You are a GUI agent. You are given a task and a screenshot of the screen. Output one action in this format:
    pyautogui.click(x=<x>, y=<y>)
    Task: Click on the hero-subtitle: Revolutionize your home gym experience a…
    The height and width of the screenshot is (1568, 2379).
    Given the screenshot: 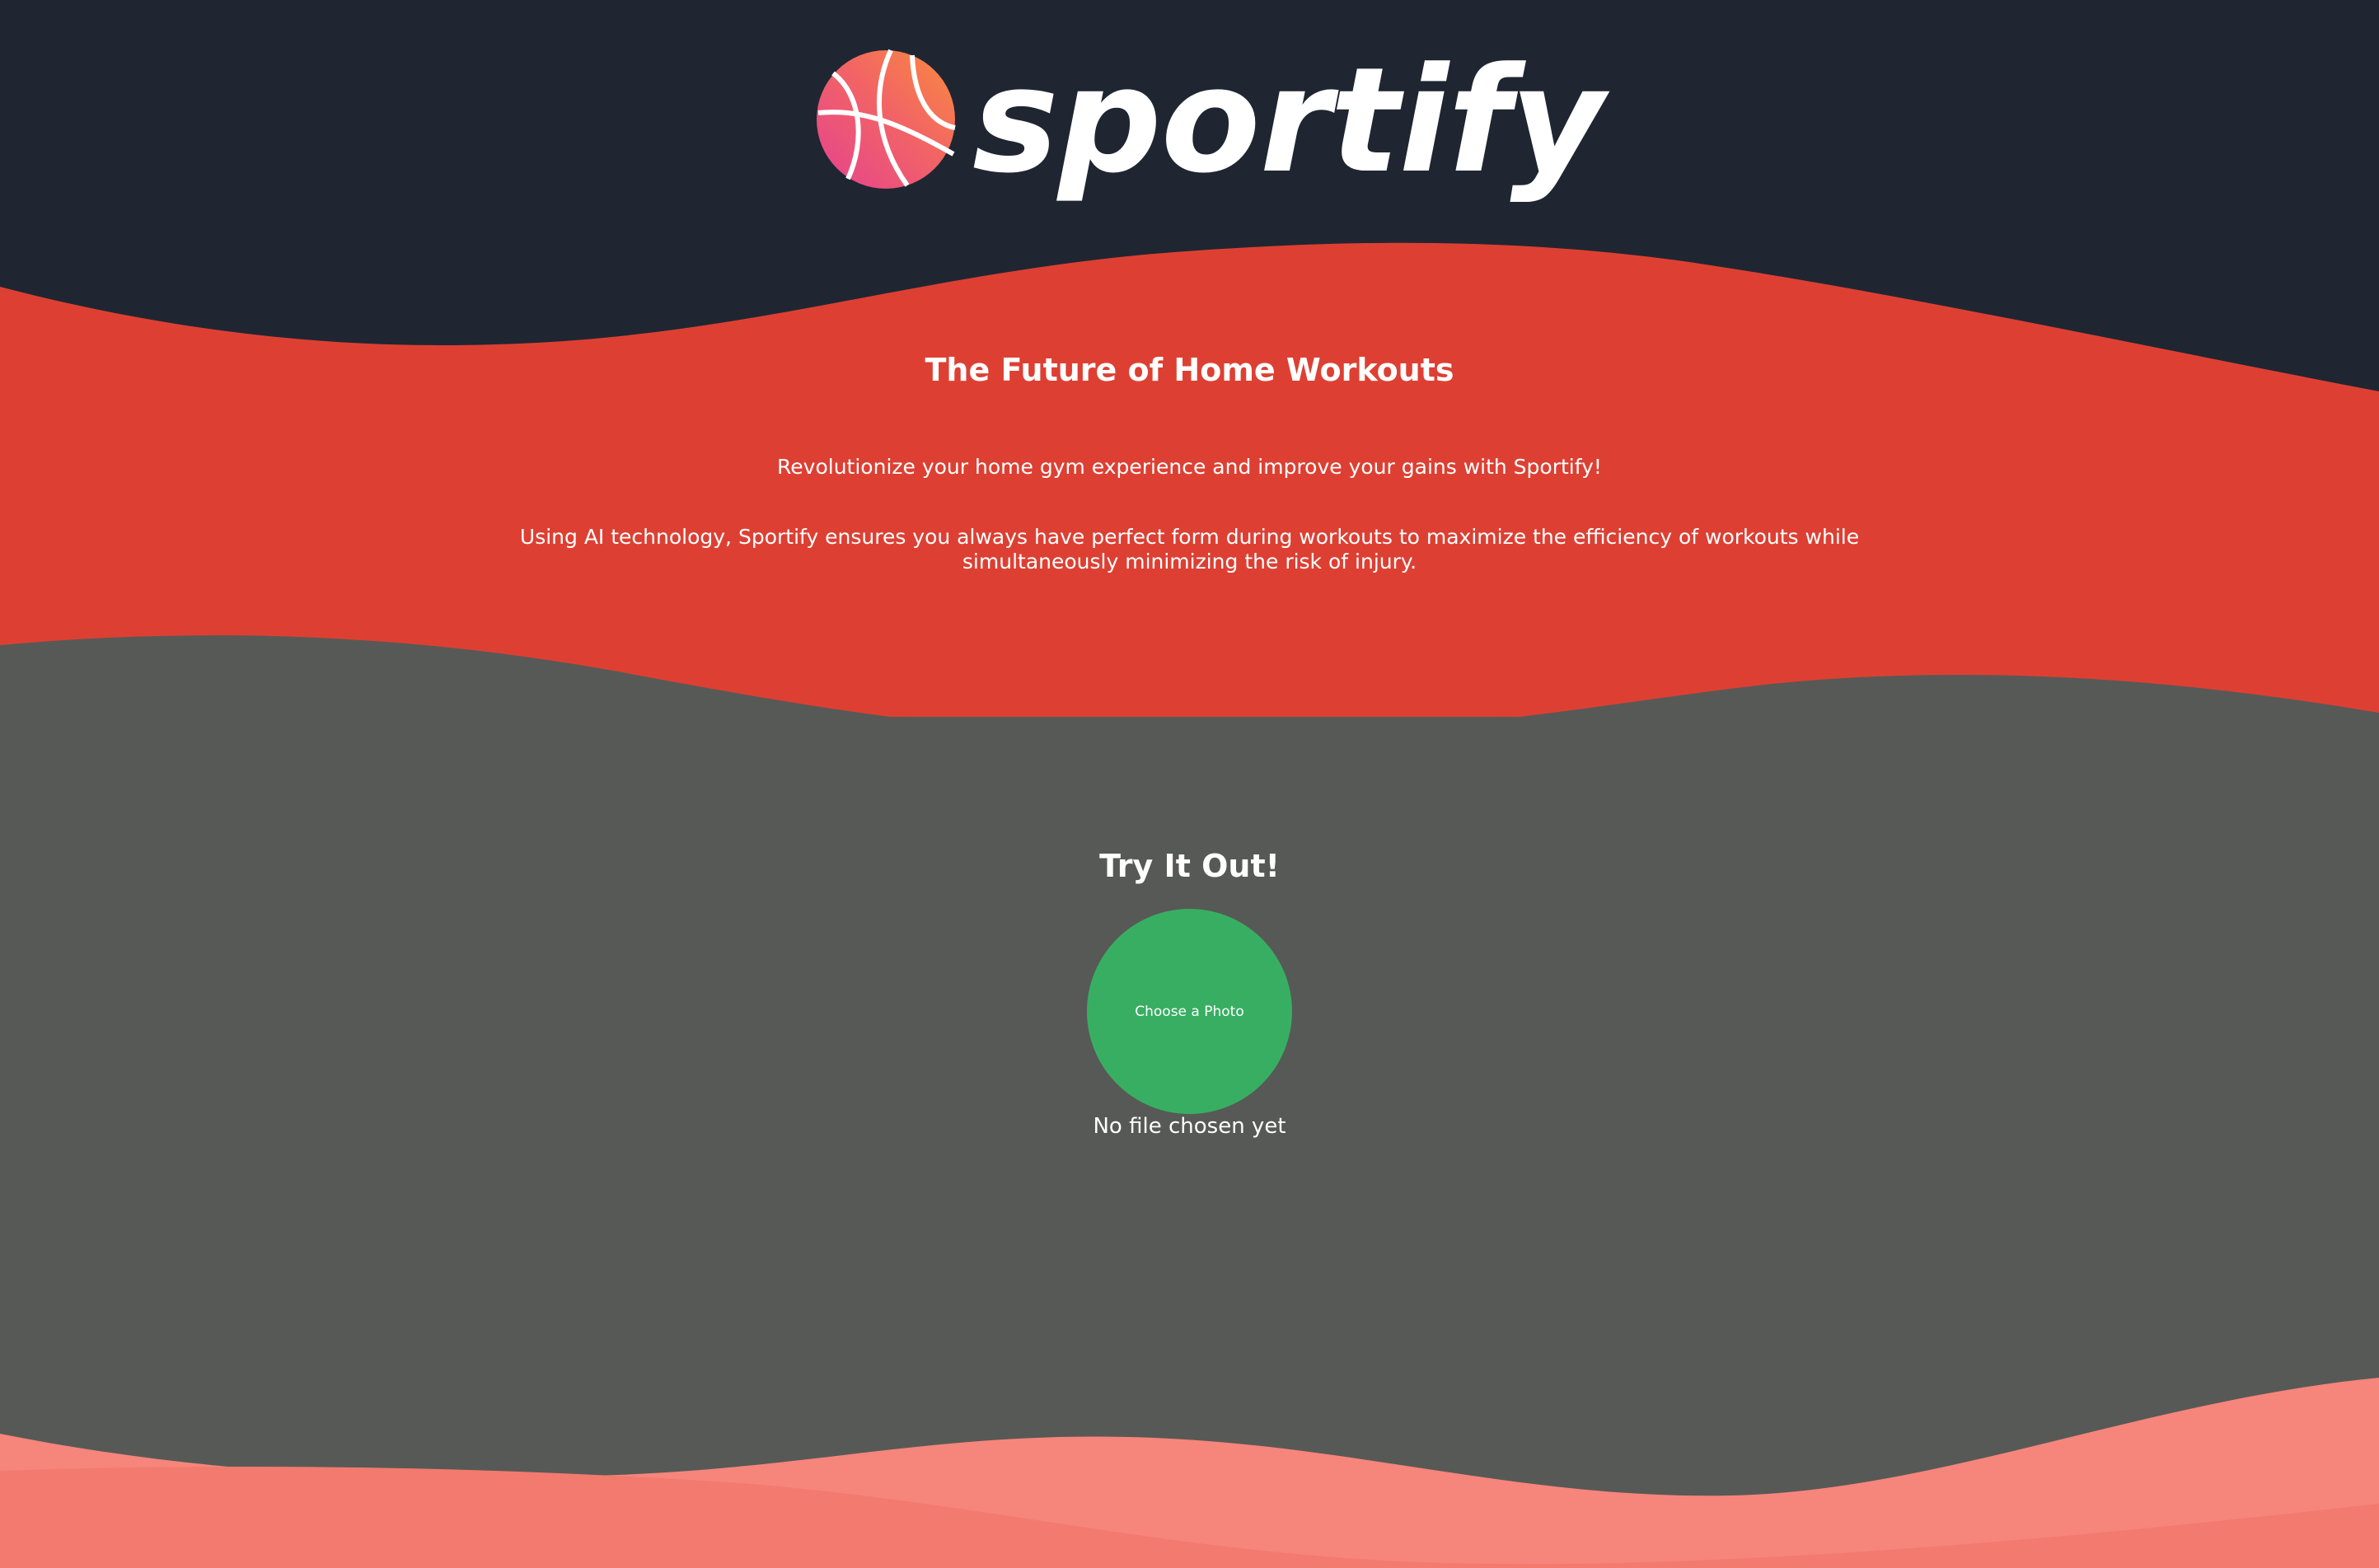 What is the action you would take?
    pyautogui.click(x=1190, y=467)
    